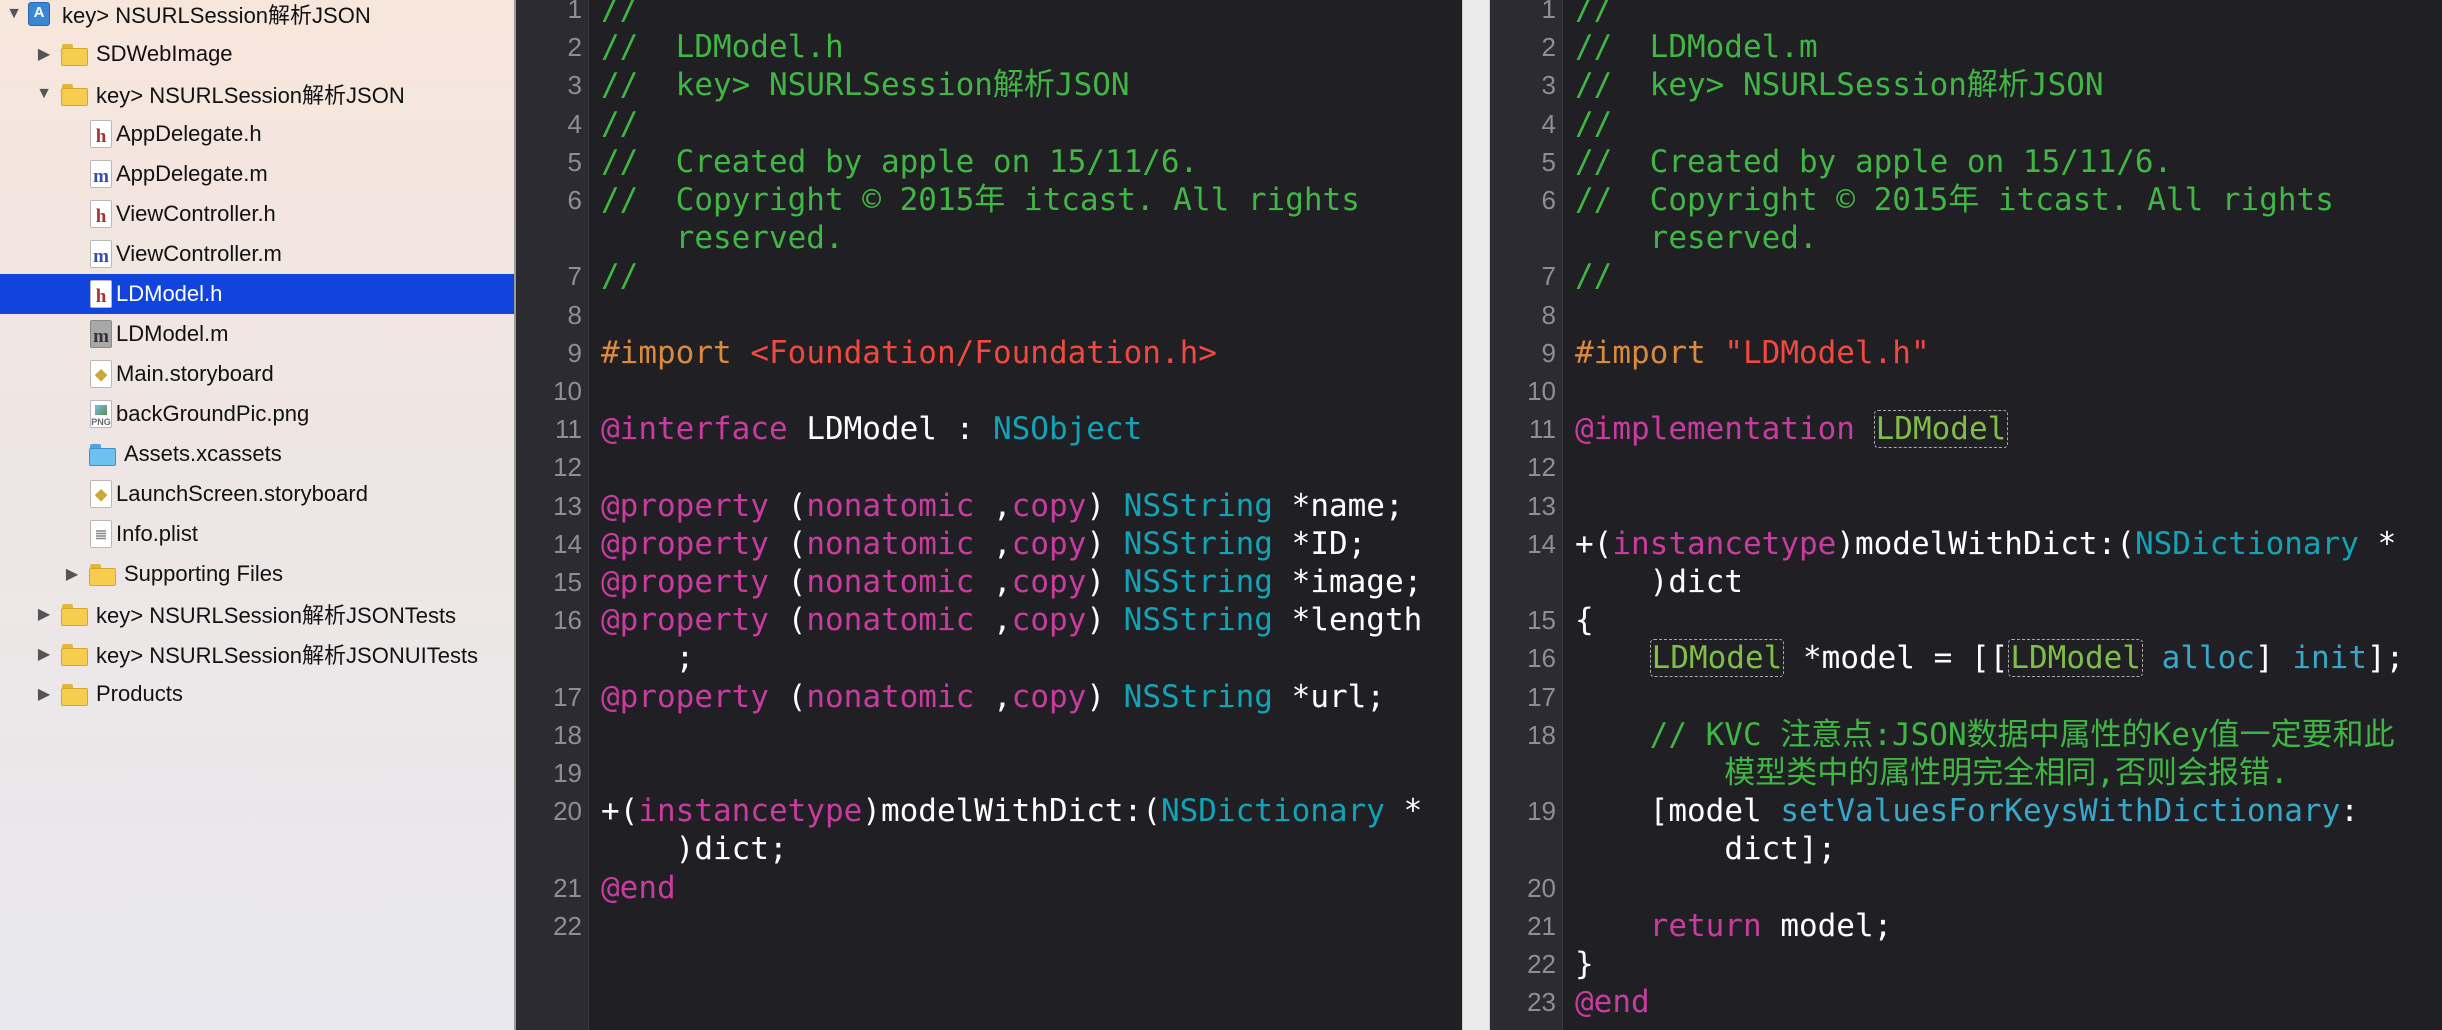 The width and height of the screenshot is (2442, 1030). What do you see at coordinates (257, 174) in the screenshot?
I see `tree-row-appdelegate-m: m AppDelegate.m` at bounding box center [257, 174].